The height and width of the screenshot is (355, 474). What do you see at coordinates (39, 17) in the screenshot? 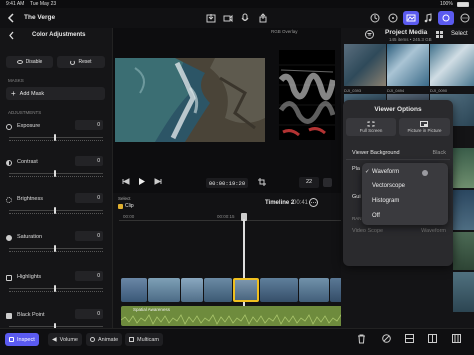
I see `project-name: The Verge` at bounding box center [39, 17].